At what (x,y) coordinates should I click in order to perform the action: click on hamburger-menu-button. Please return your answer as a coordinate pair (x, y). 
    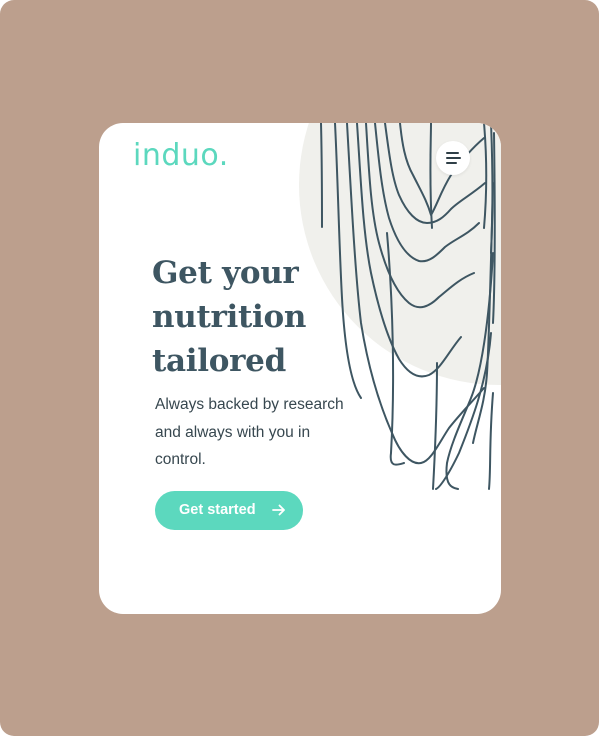
    Looking at the image, I should click on (453, 158).